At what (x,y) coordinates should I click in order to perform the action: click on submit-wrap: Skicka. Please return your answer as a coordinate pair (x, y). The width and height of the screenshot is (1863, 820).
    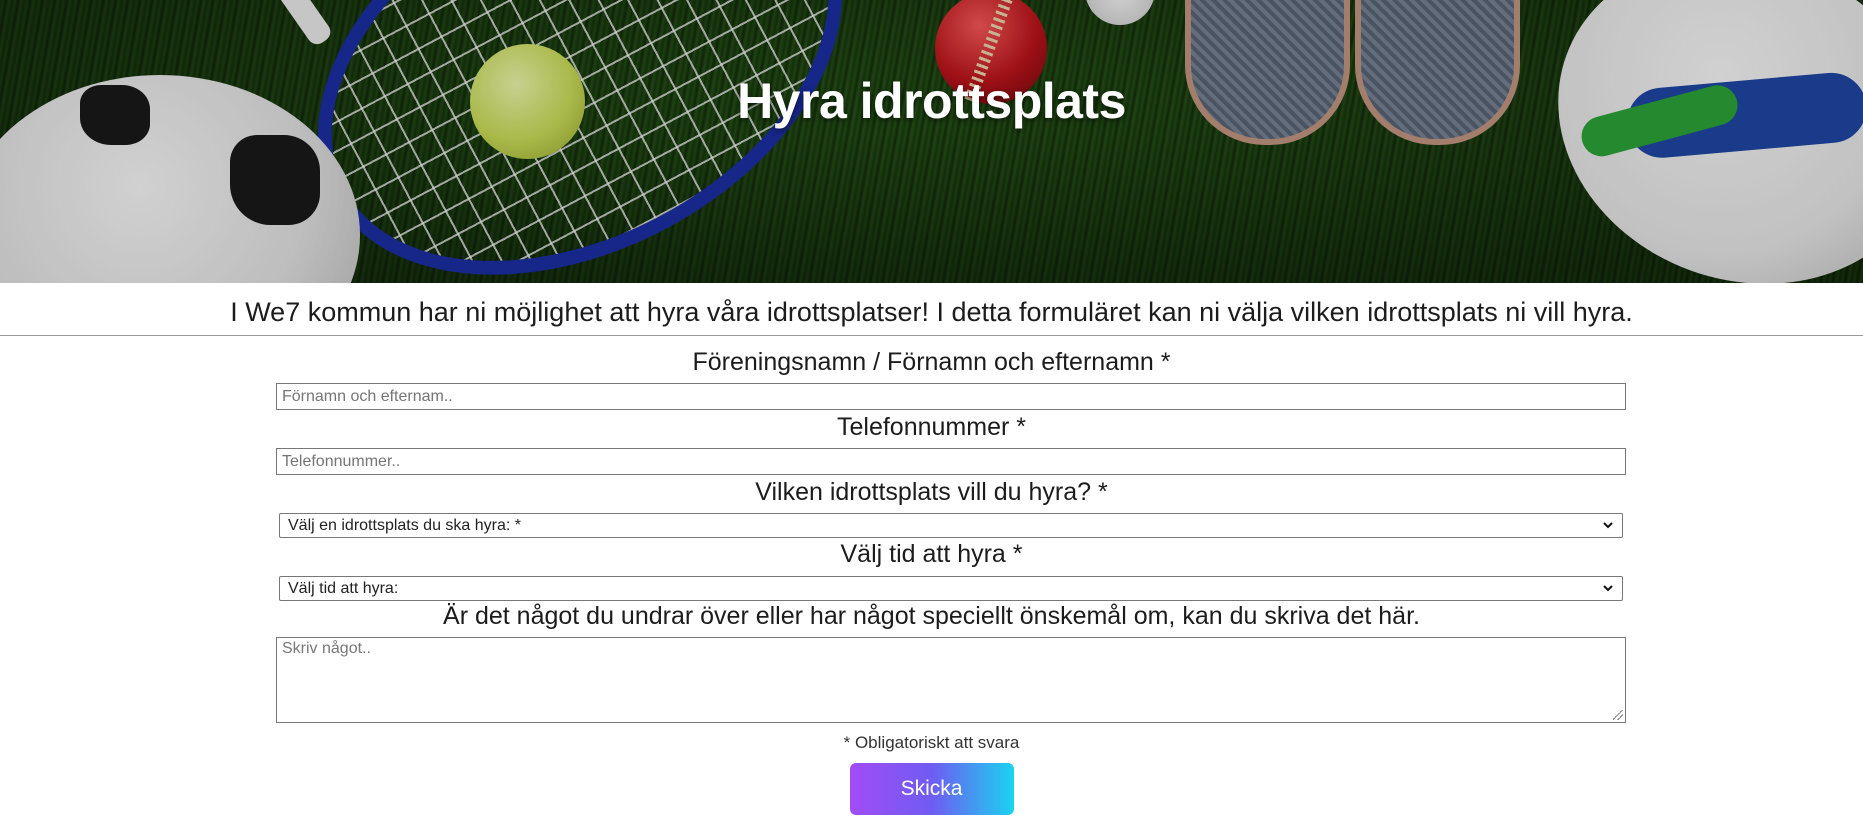
    Looking at the image, I should click on (931, 789).